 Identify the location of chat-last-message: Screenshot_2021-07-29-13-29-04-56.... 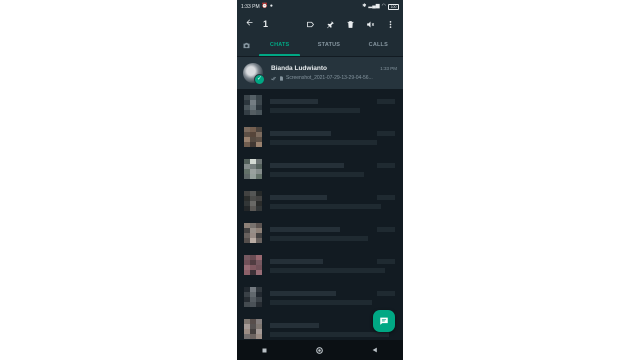
(329, 78).